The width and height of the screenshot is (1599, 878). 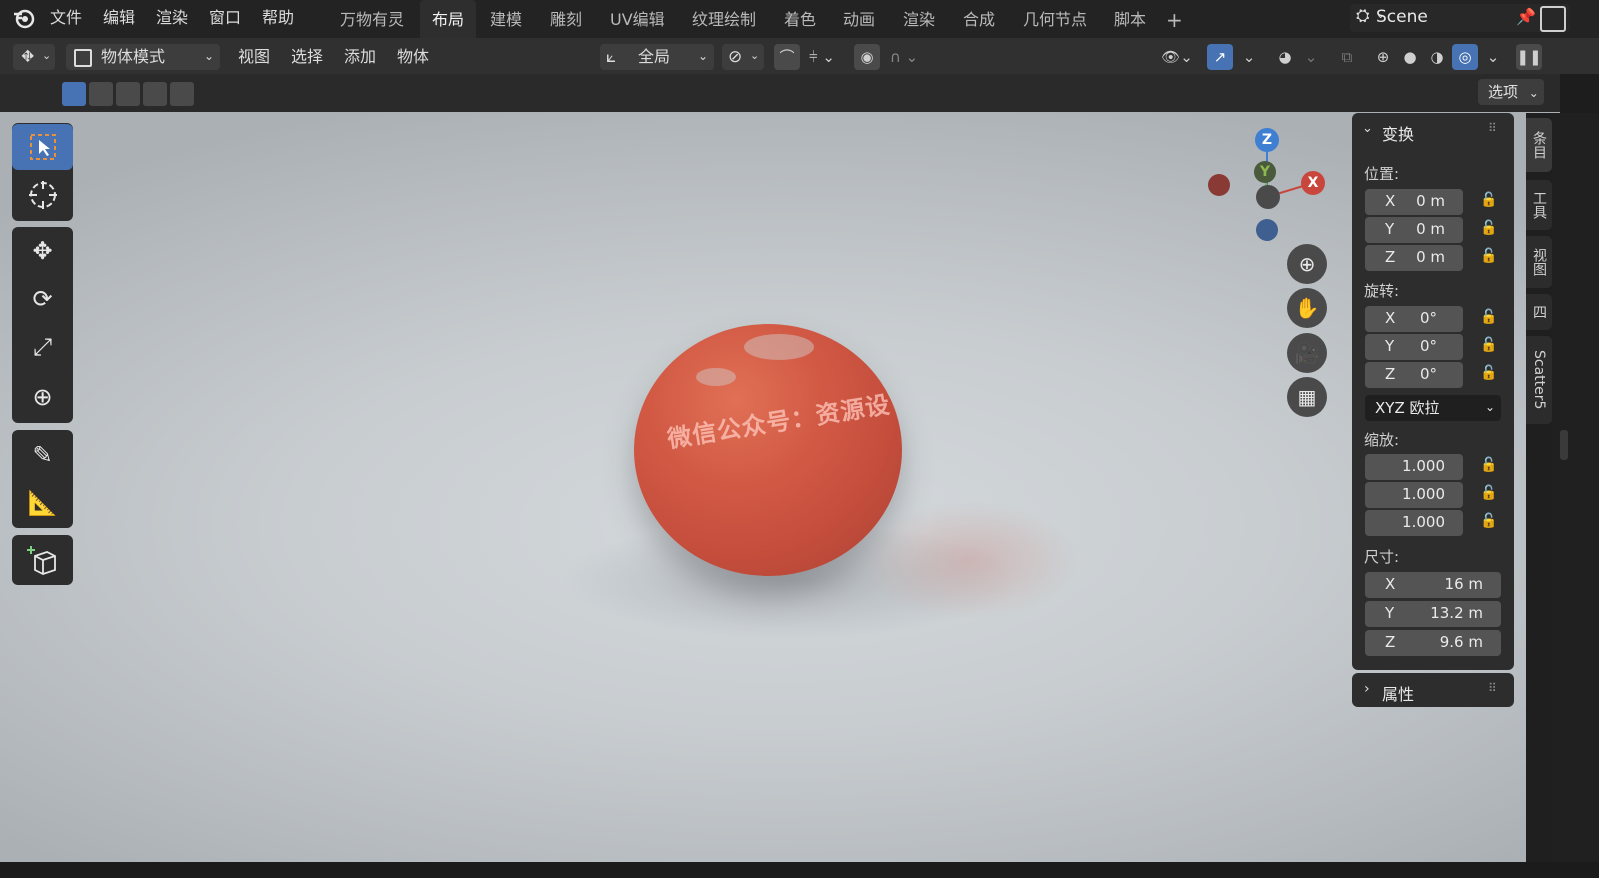 What do you see at coordinates (1539, 145) in the screenshot?
I see `sidebar-tab-item: 条目` at bounding box center [1539, 145].